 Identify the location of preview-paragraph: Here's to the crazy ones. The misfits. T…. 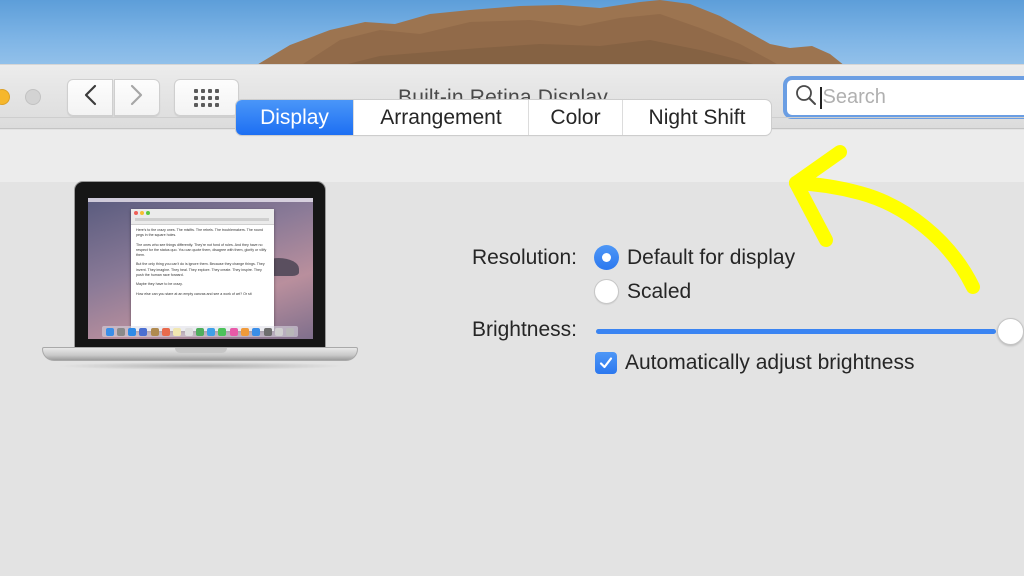
(200, 233).